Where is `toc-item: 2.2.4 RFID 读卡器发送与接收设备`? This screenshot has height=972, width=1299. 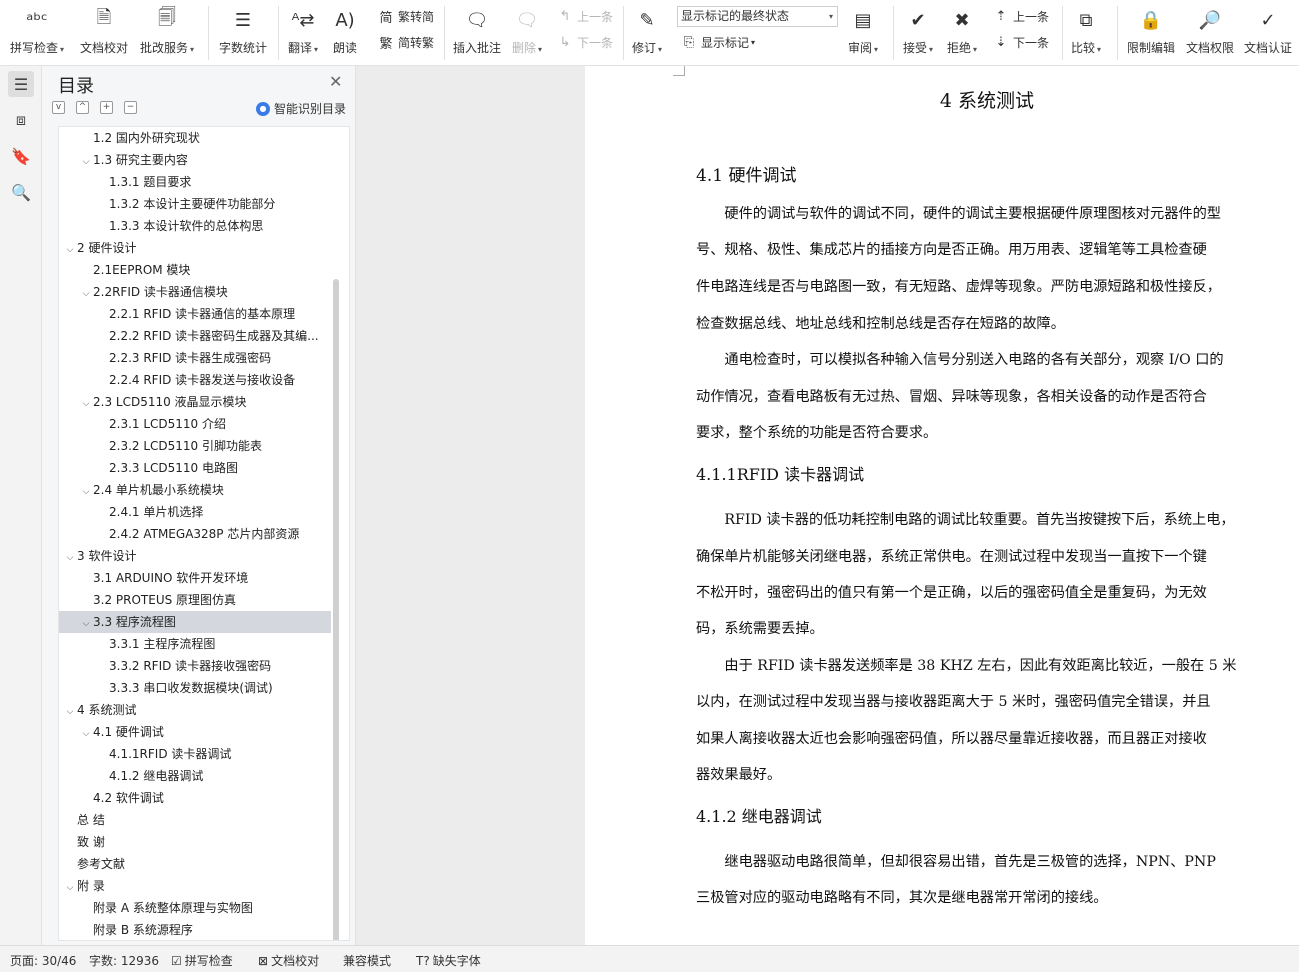 toc-item: 2.2.4 RFID 读卡器发送与接收设备 is located at coordinates (195, 380).